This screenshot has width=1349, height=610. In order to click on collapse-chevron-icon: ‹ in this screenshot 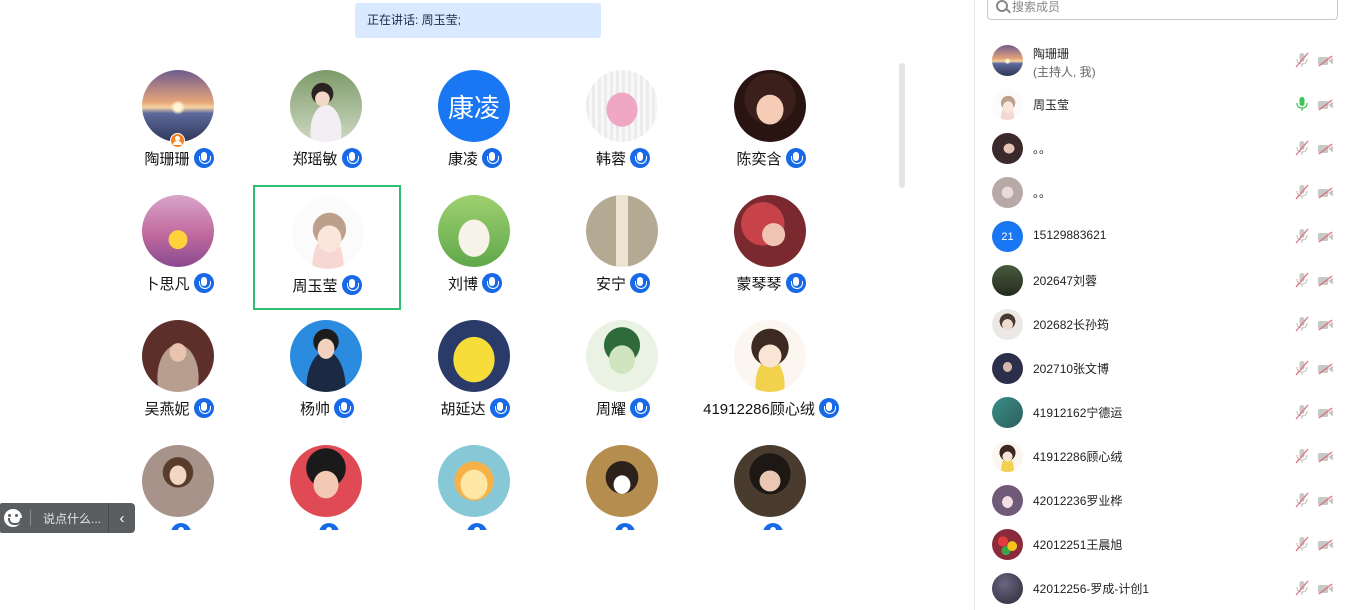, I will do `click(122, 518)`.